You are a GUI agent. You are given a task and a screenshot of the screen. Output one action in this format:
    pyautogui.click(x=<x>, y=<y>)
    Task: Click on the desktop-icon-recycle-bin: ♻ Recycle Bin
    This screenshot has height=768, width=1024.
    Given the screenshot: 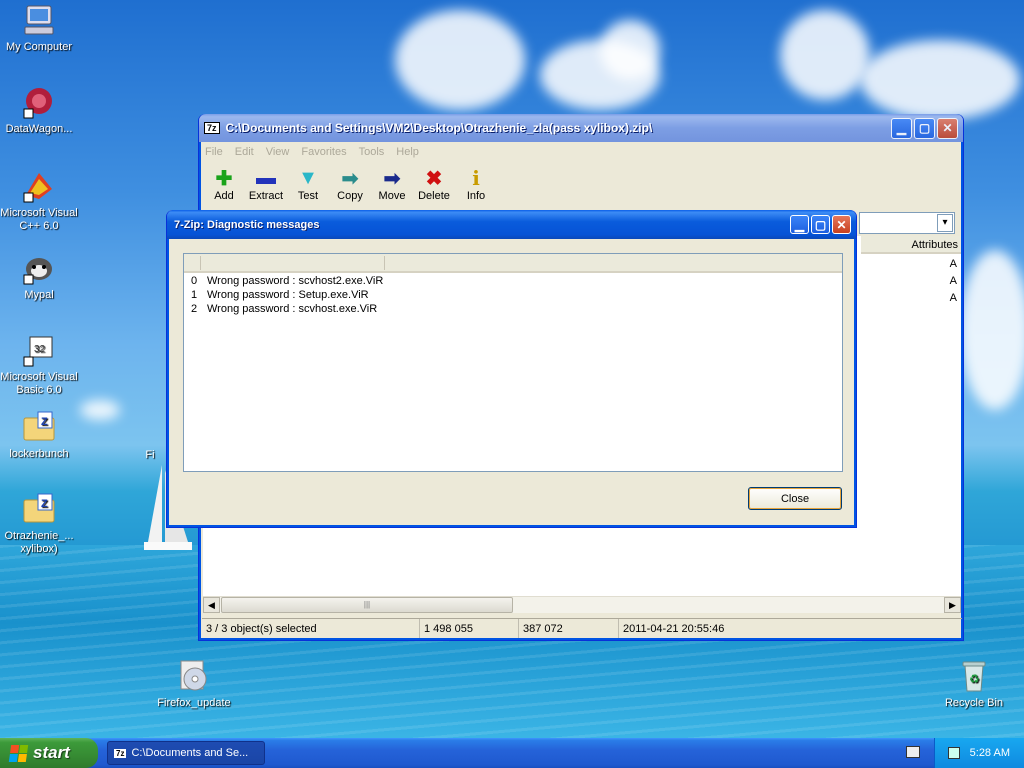 What is the action you would take?
    pyautogui.click(x=974, y=684)
    